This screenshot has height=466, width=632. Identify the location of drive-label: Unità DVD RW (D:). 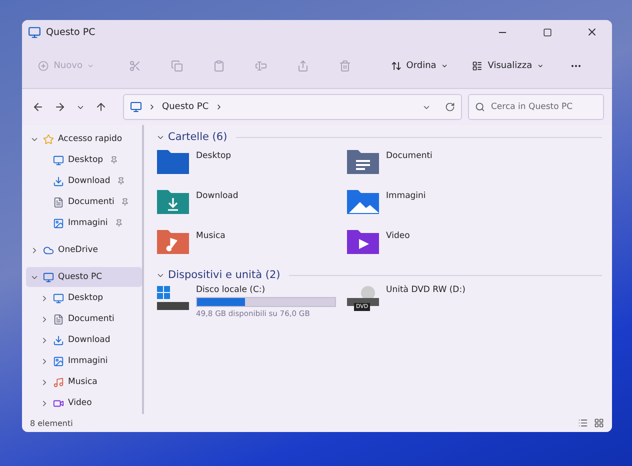
(426, 290).